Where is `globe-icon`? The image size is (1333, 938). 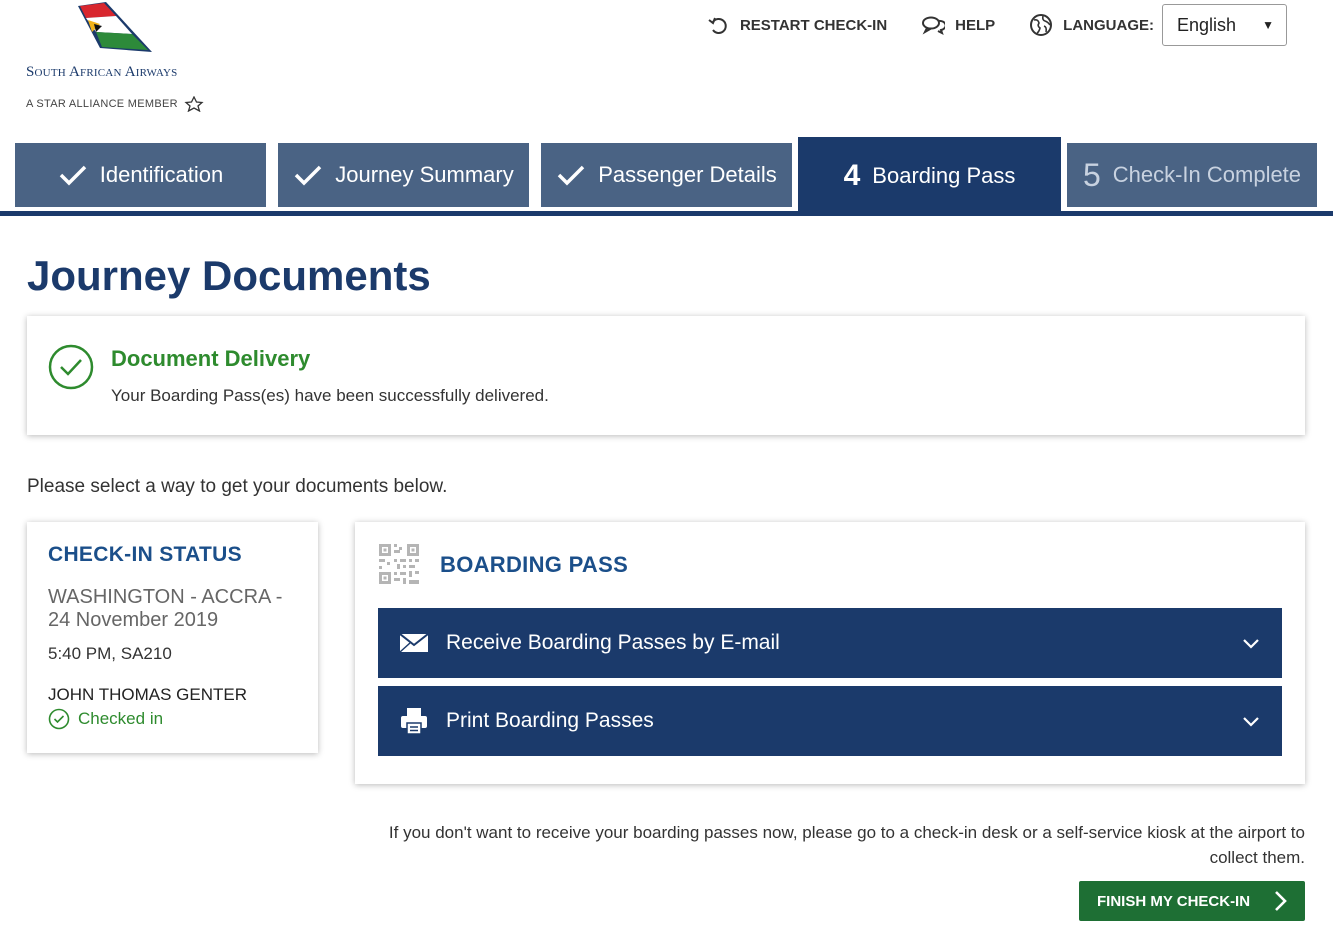 globe-icon is located at coordinates (1041, 25).